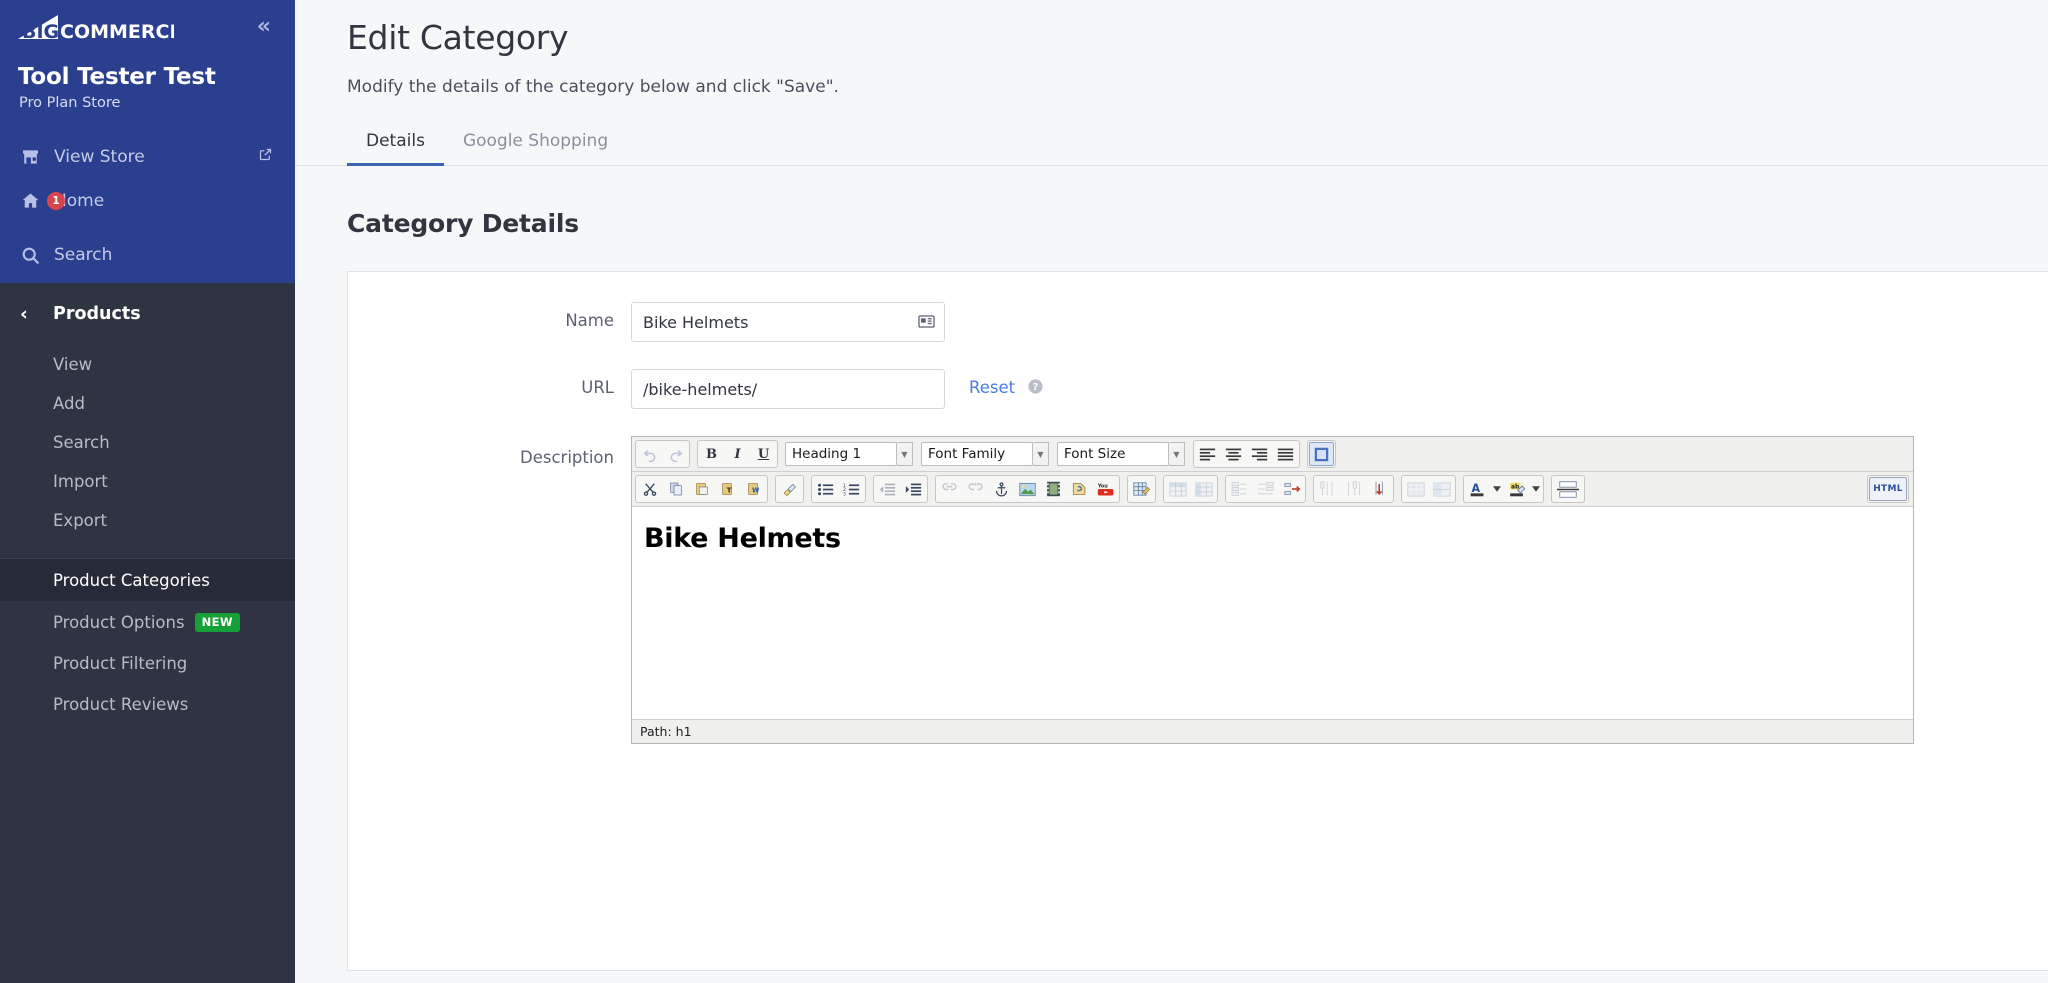 This screenshot has width=2048, height=983. I want to click on sidebar-item-label: Product Filtering, so click(120, 663).